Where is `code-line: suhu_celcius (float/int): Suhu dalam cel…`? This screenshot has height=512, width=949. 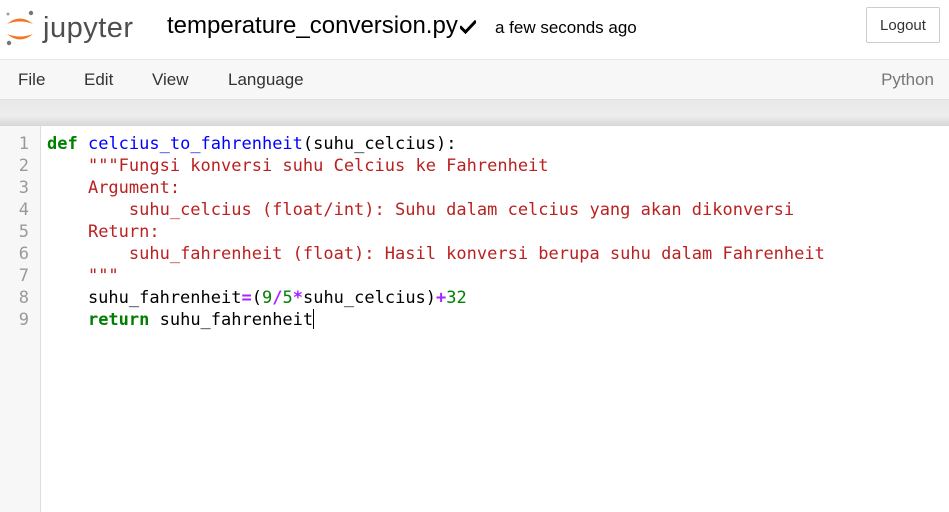 code-line: suhu_celcius (float/int): Suhu dalam cel… is located at coordinates (420, 210).